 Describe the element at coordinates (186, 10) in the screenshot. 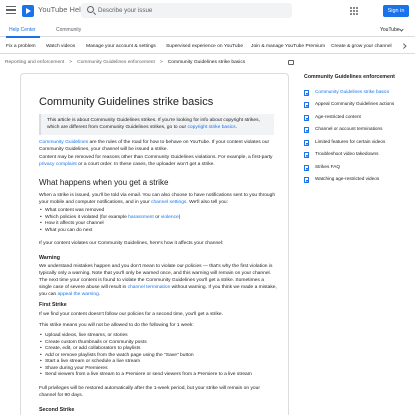

I see `search-input: Describe your issue` at that location.